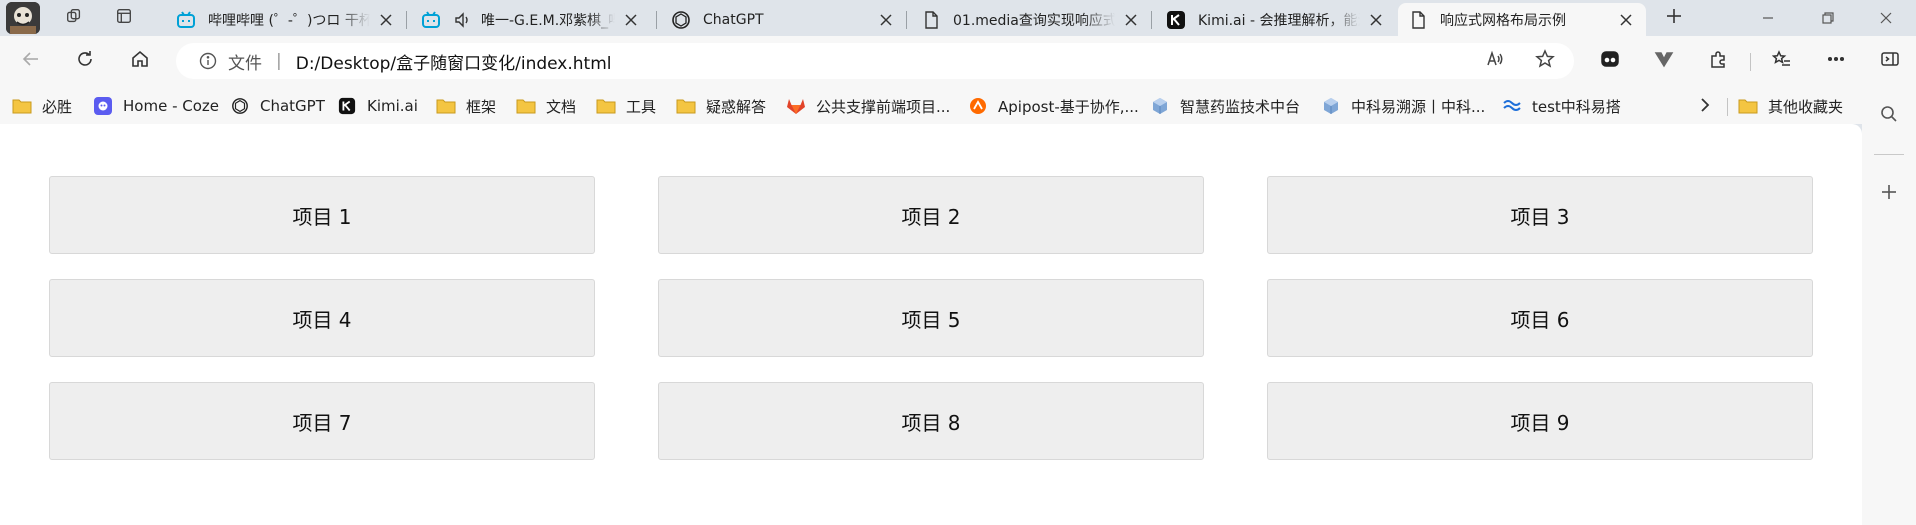  Describe the element at coordinates (1889, 194) in the screenshot. I see `add-sidebar-app-button` at that location.